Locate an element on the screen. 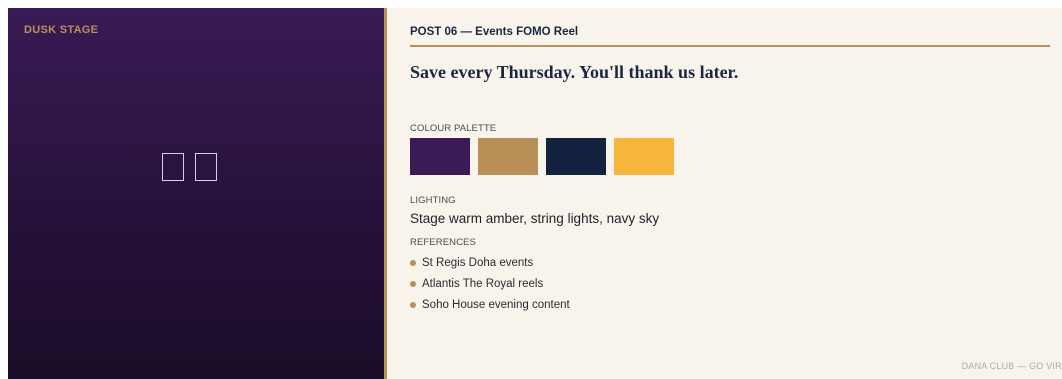 This screenshot has width=1062, height=379. palette-swatch-amber is located at coordinates (644, 156).